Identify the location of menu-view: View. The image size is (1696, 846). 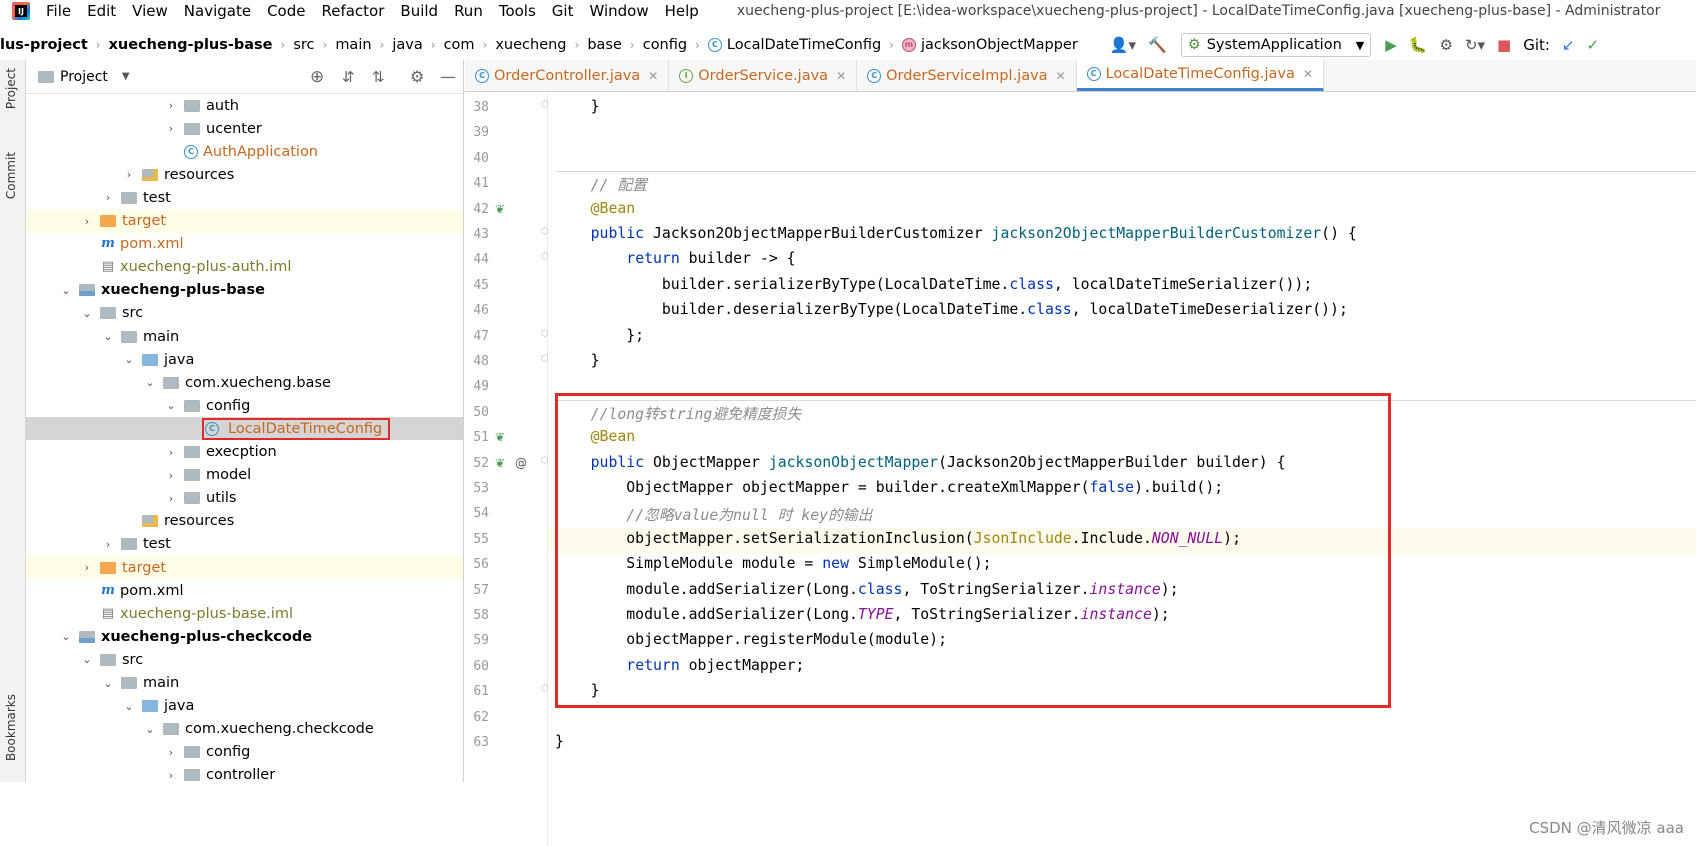
(150, 11).